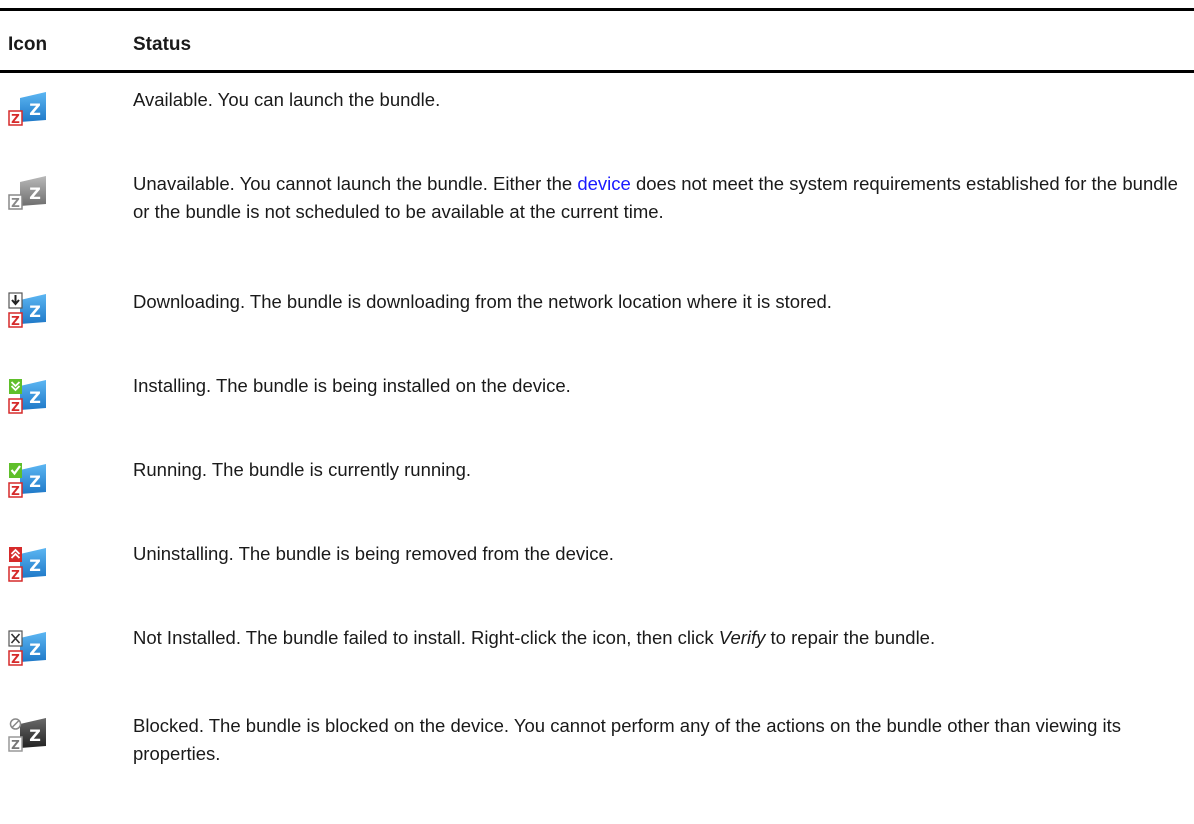 This screenshot has height=824, width=1194. I want to click on header-rule, so click(597, 71).